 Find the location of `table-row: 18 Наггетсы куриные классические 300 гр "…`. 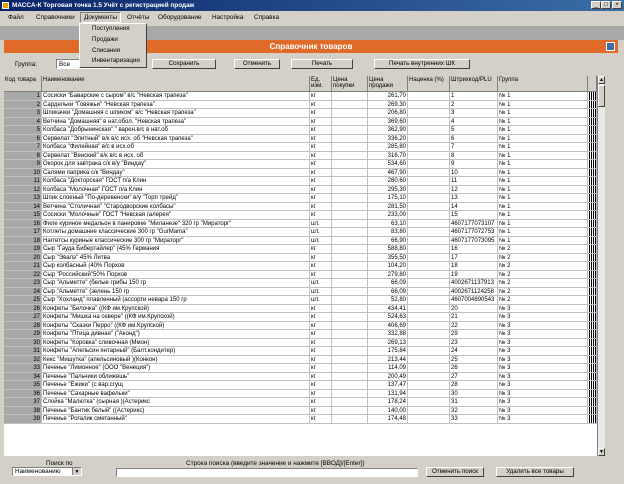

table-row: 18 Наггетсы куриные классические 300 гр "… is located at coordinates (300, 240).